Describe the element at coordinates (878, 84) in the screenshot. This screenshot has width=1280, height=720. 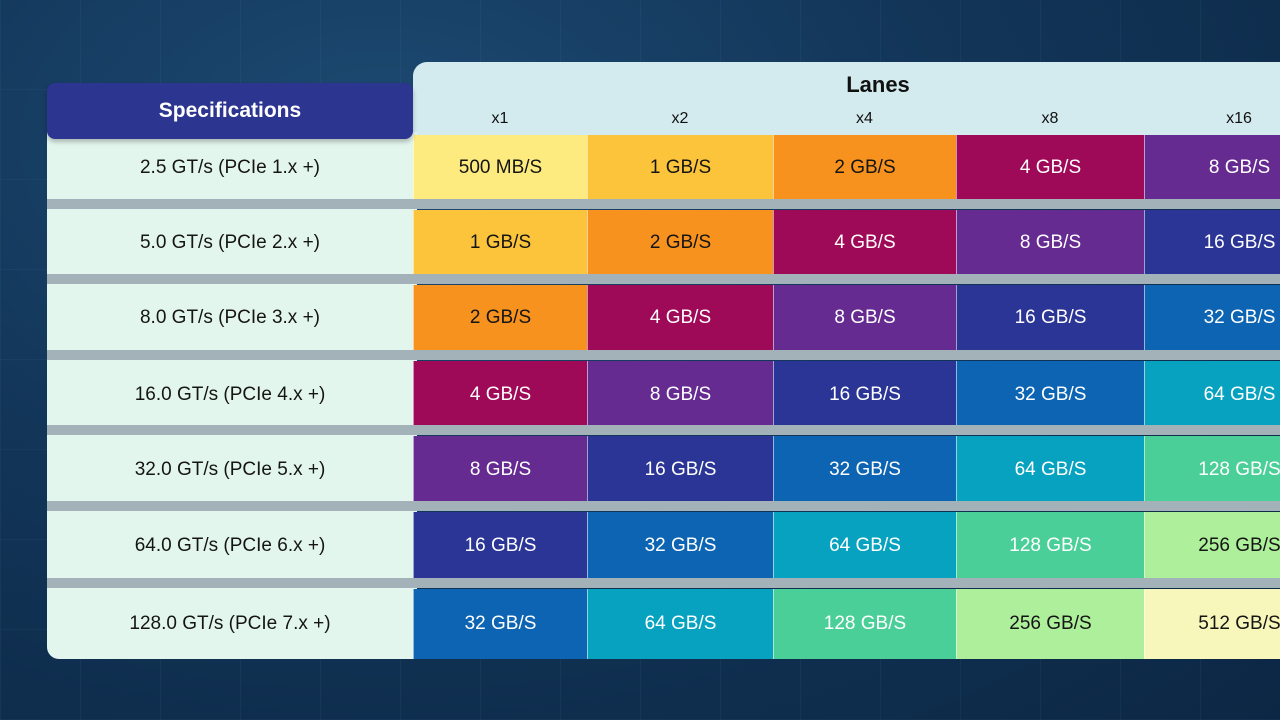
I see `lanes-title: Lanes` at that location.